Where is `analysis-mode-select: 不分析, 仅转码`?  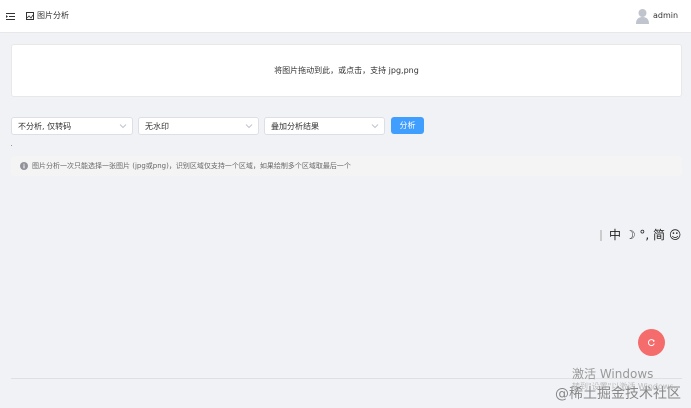
analysis-mode-select: 不分析, 仅转码 is located at coordinates (72, 126).